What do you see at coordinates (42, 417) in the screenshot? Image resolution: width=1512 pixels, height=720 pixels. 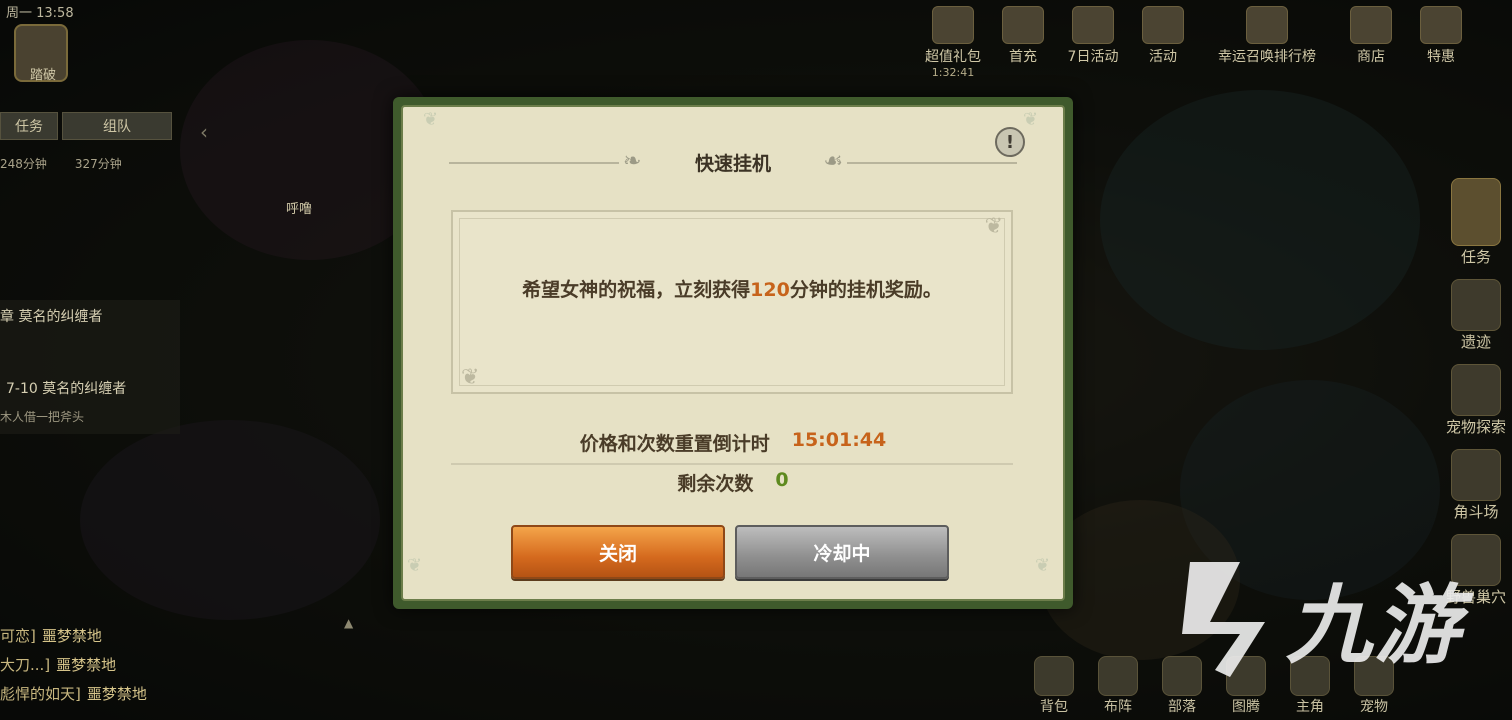 I see `quest-description: 木人借一把斧头` at bounding box center [42, 417].